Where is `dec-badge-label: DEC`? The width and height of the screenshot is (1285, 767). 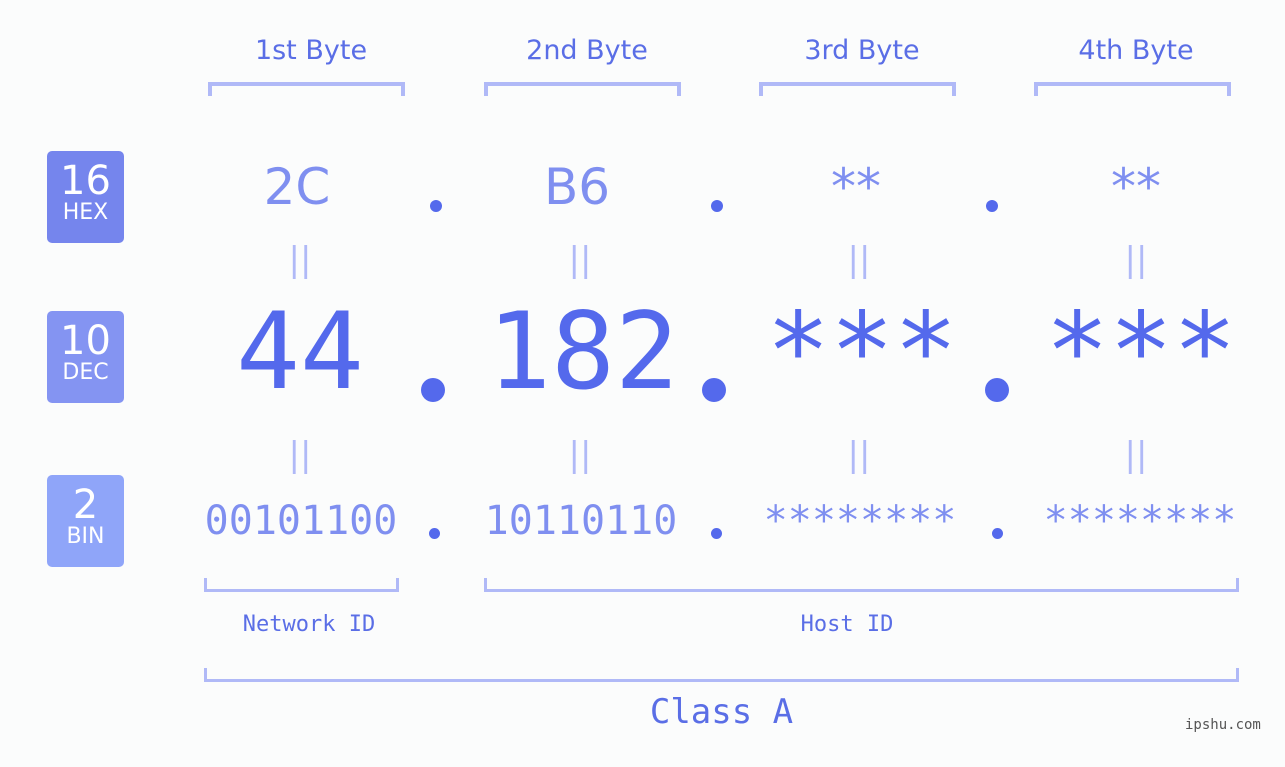
dec-badge-label: DEC is located at coordinates (85, 372).